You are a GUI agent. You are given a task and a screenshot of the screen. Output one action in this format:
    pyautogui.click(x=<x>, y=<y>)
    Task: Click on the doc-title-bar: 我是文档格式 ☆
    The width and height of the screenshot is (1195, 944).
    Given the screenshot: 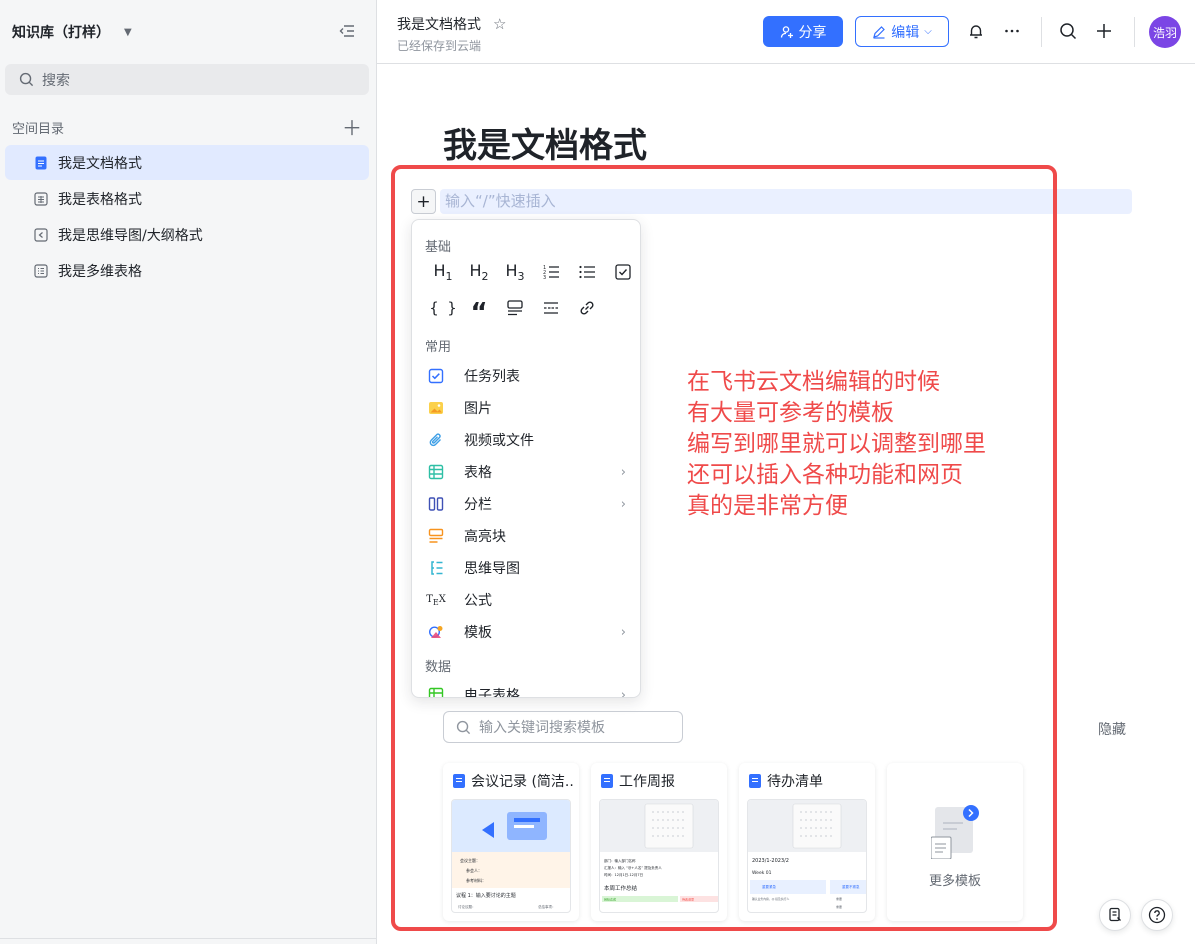 What is the action you would take?
    pyautogui.click(x=451, y=24)
    